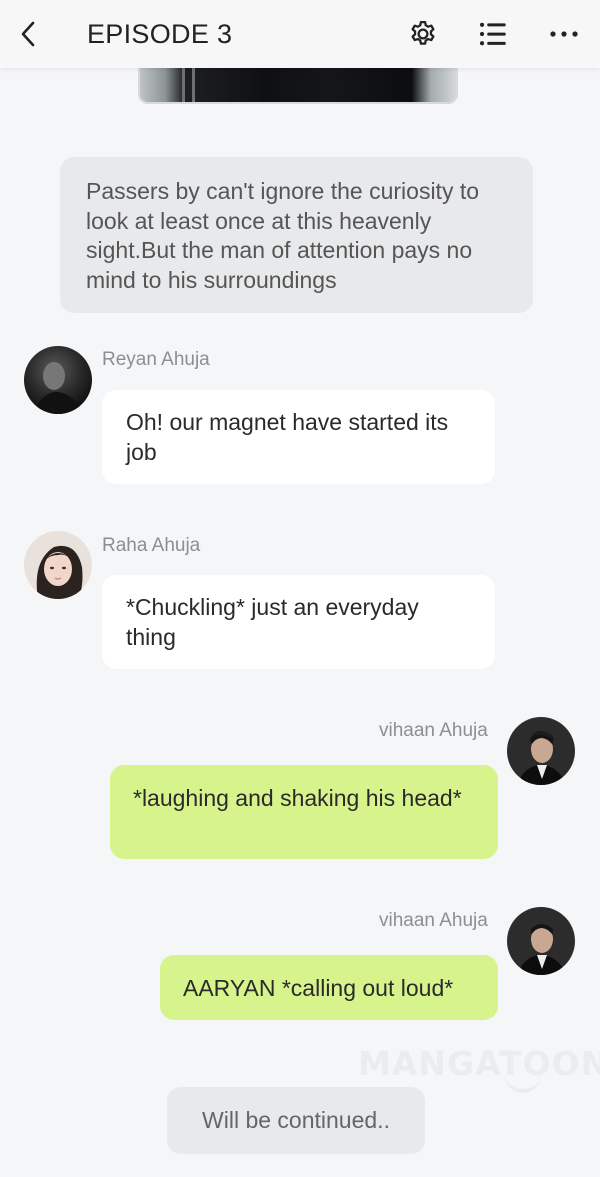 The image size is (600, 1177). I want to click on avatar-reyan, so click(58, 380).